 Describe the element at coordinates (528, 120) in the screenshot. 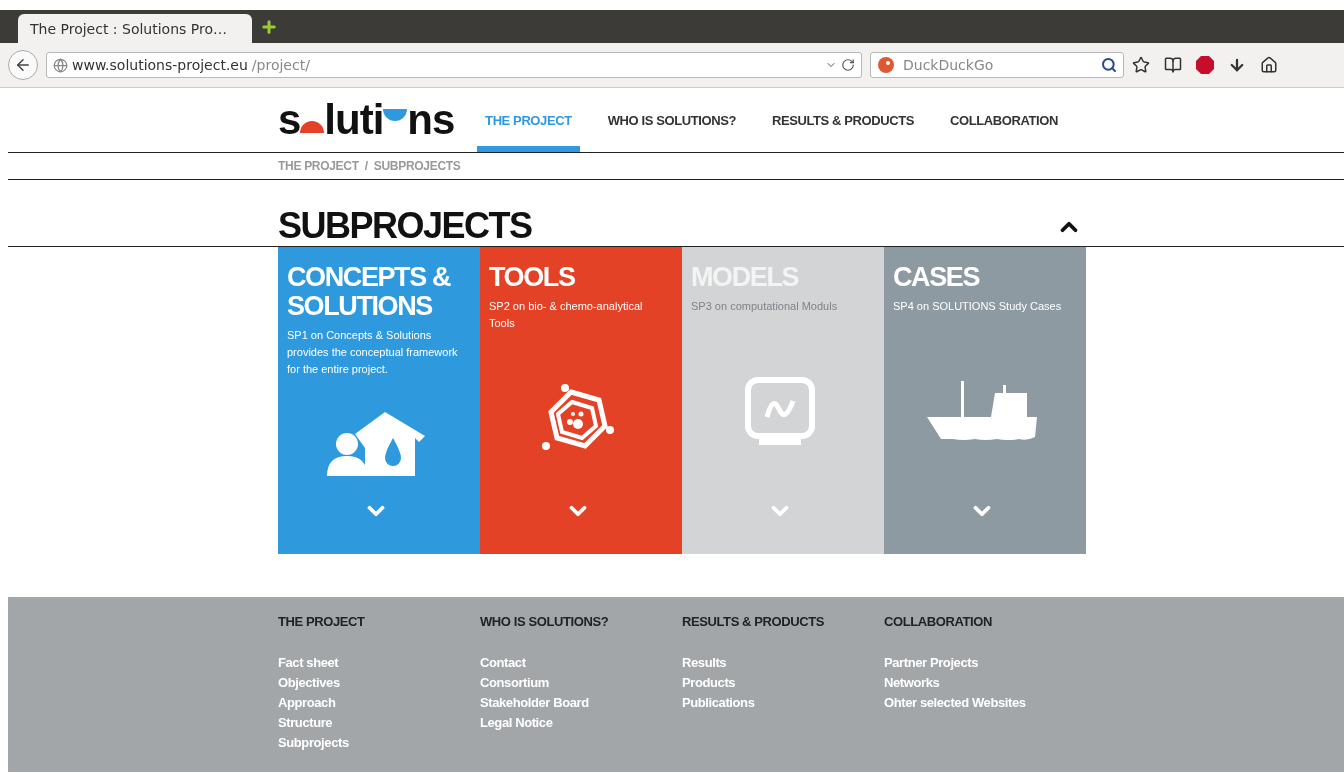

I see `nav-link: THE PROJECT` at that location.